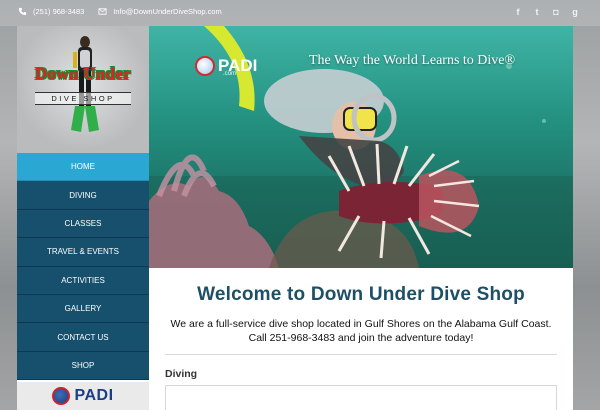  Describe the element at coordinates (85, 84) in the screenshot. I see `diver-logo-icon` at that location.